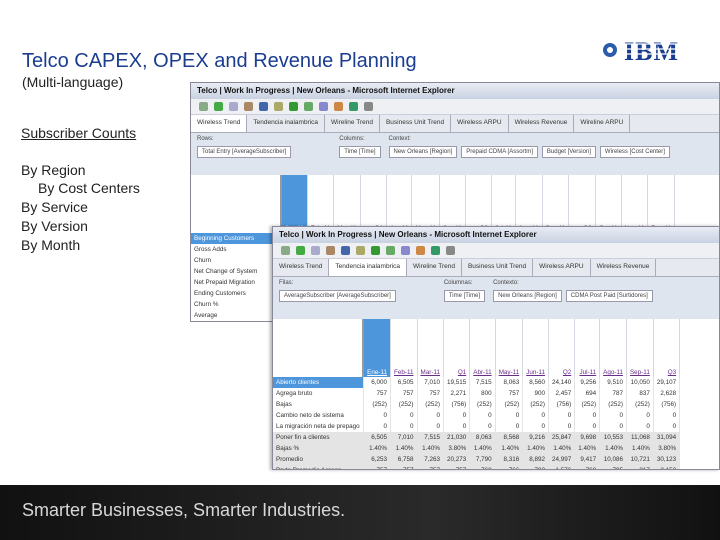 The width and height of the screenshot is (720, 540). What do you see at coordinates (236, 321) in the screenshot?
I see `row-header: Average Gross Adds` at bounding box center [236, 321].